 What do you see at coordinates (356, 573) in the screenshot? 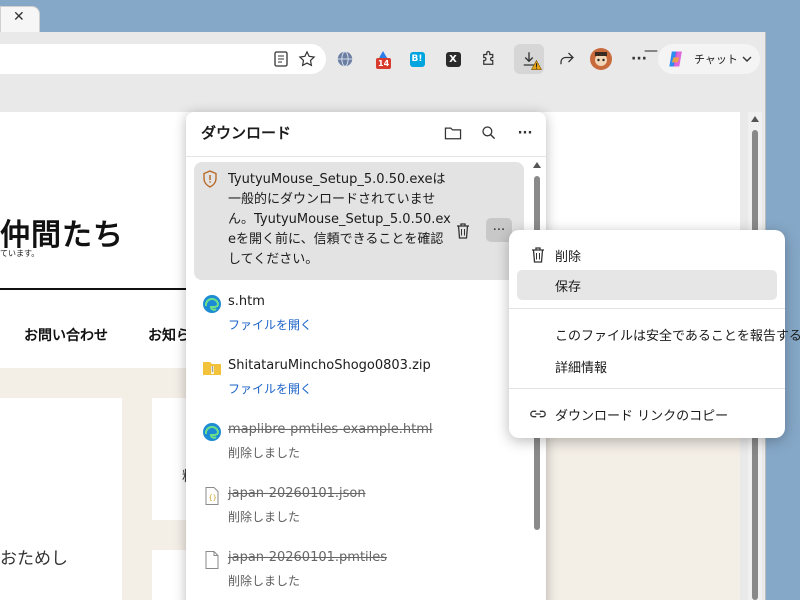
I see `download-item: japan-20260101.pmtiles 削除しました` at bounding box center [356, 573].